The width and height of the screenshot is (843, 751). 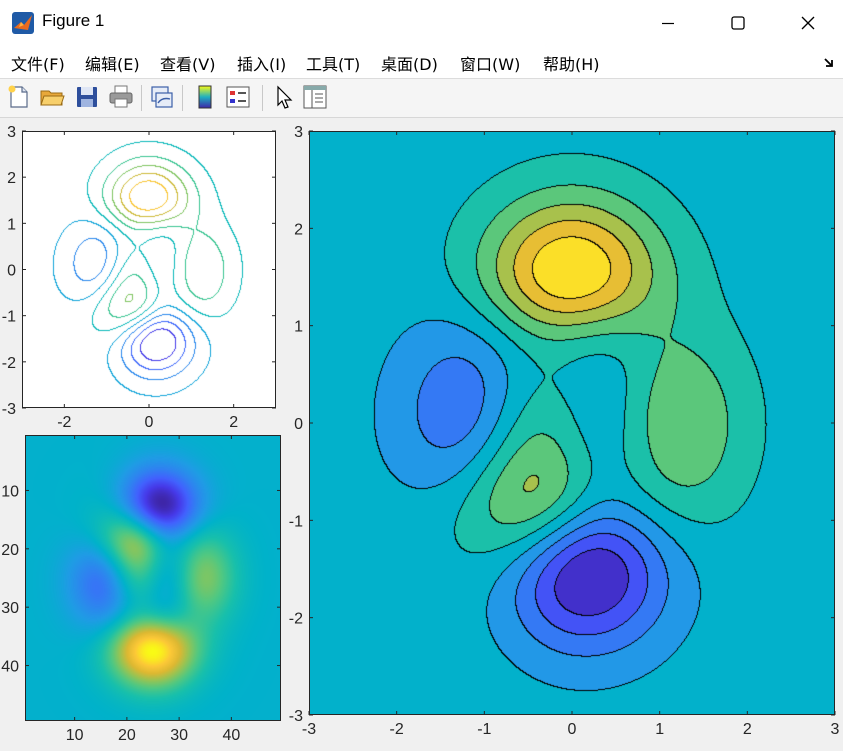 I want to click on heatmap-axes: 10 20 30 40 10 20 30 40, so click(x=141, y=589).